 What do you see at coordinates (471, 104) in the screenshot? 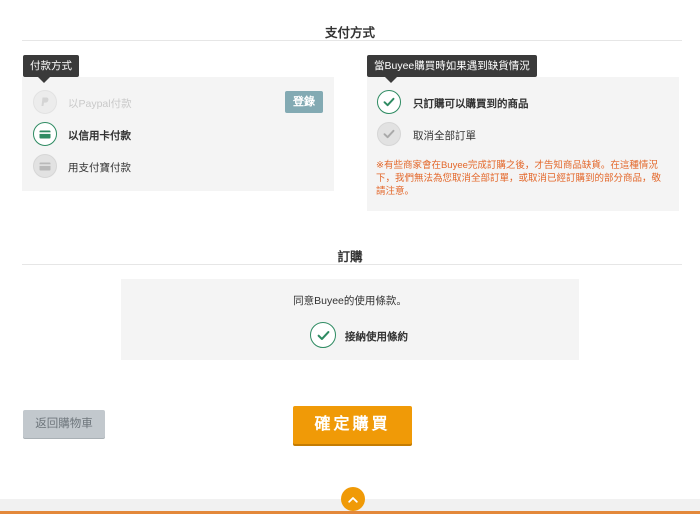
I see `buy-available-label: 只訂購可以購買到的商品` at bounding box center [471, 104].